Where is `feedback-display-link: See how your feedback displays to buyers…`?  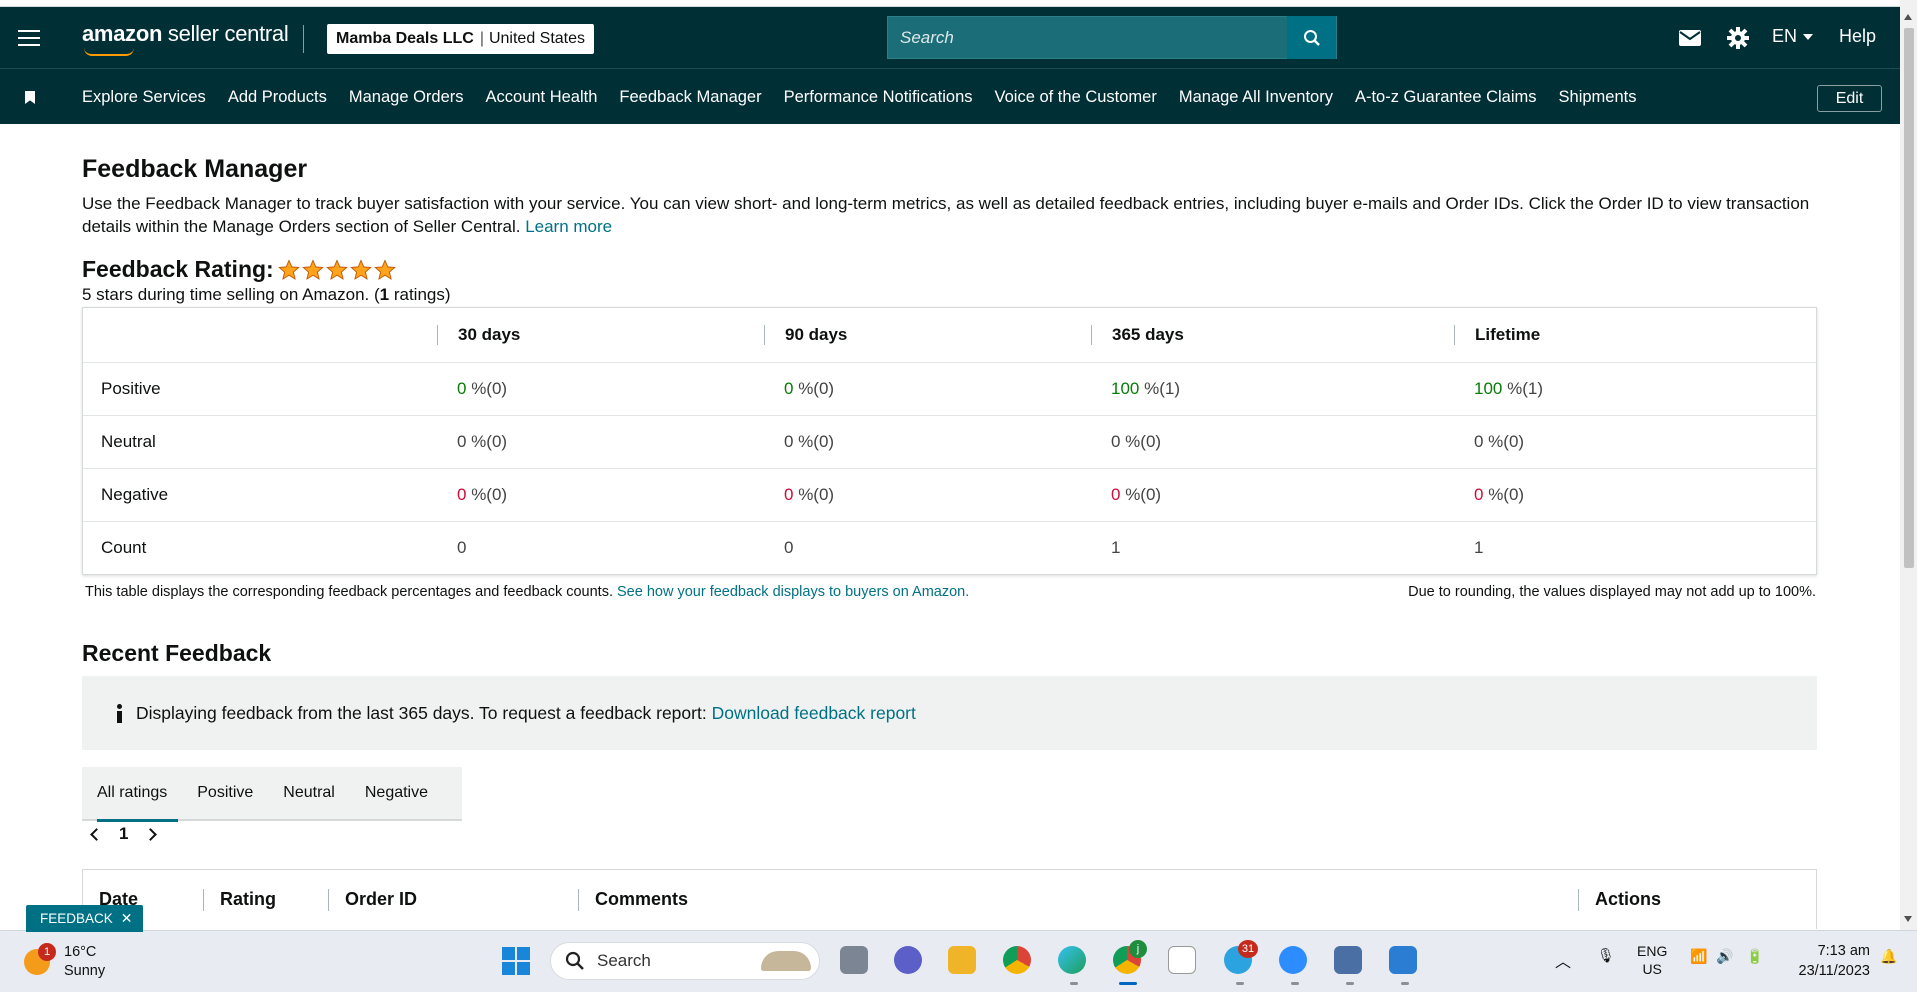 feedback-display-link: See how your feedback displays to buyers… is located at coordinates (793, 592).